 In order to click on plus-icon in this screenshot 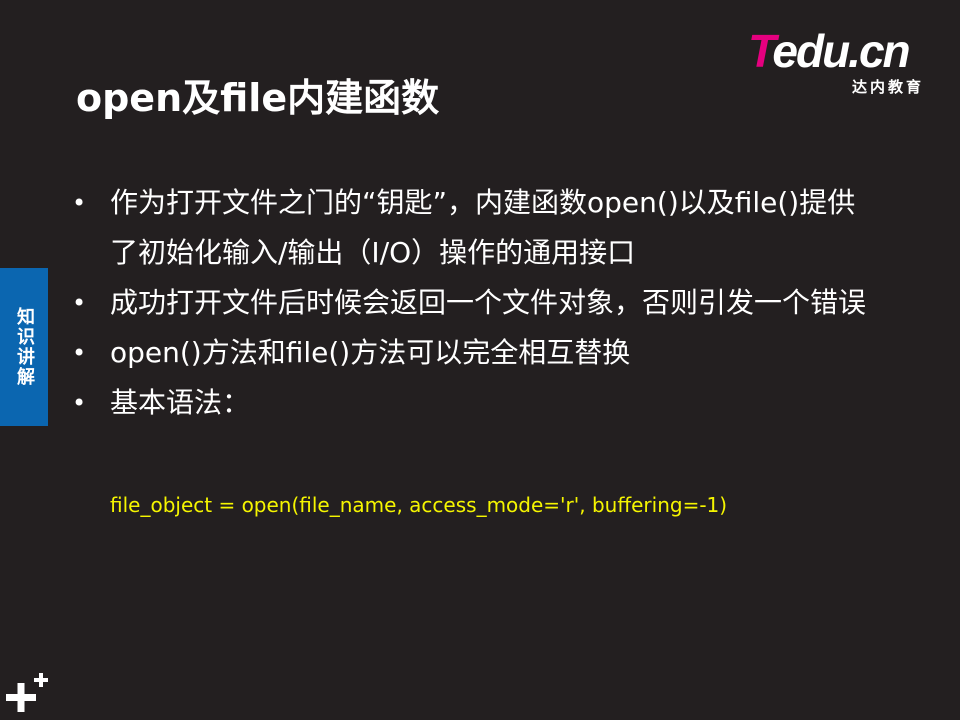, I will do `click(27, 692)`.